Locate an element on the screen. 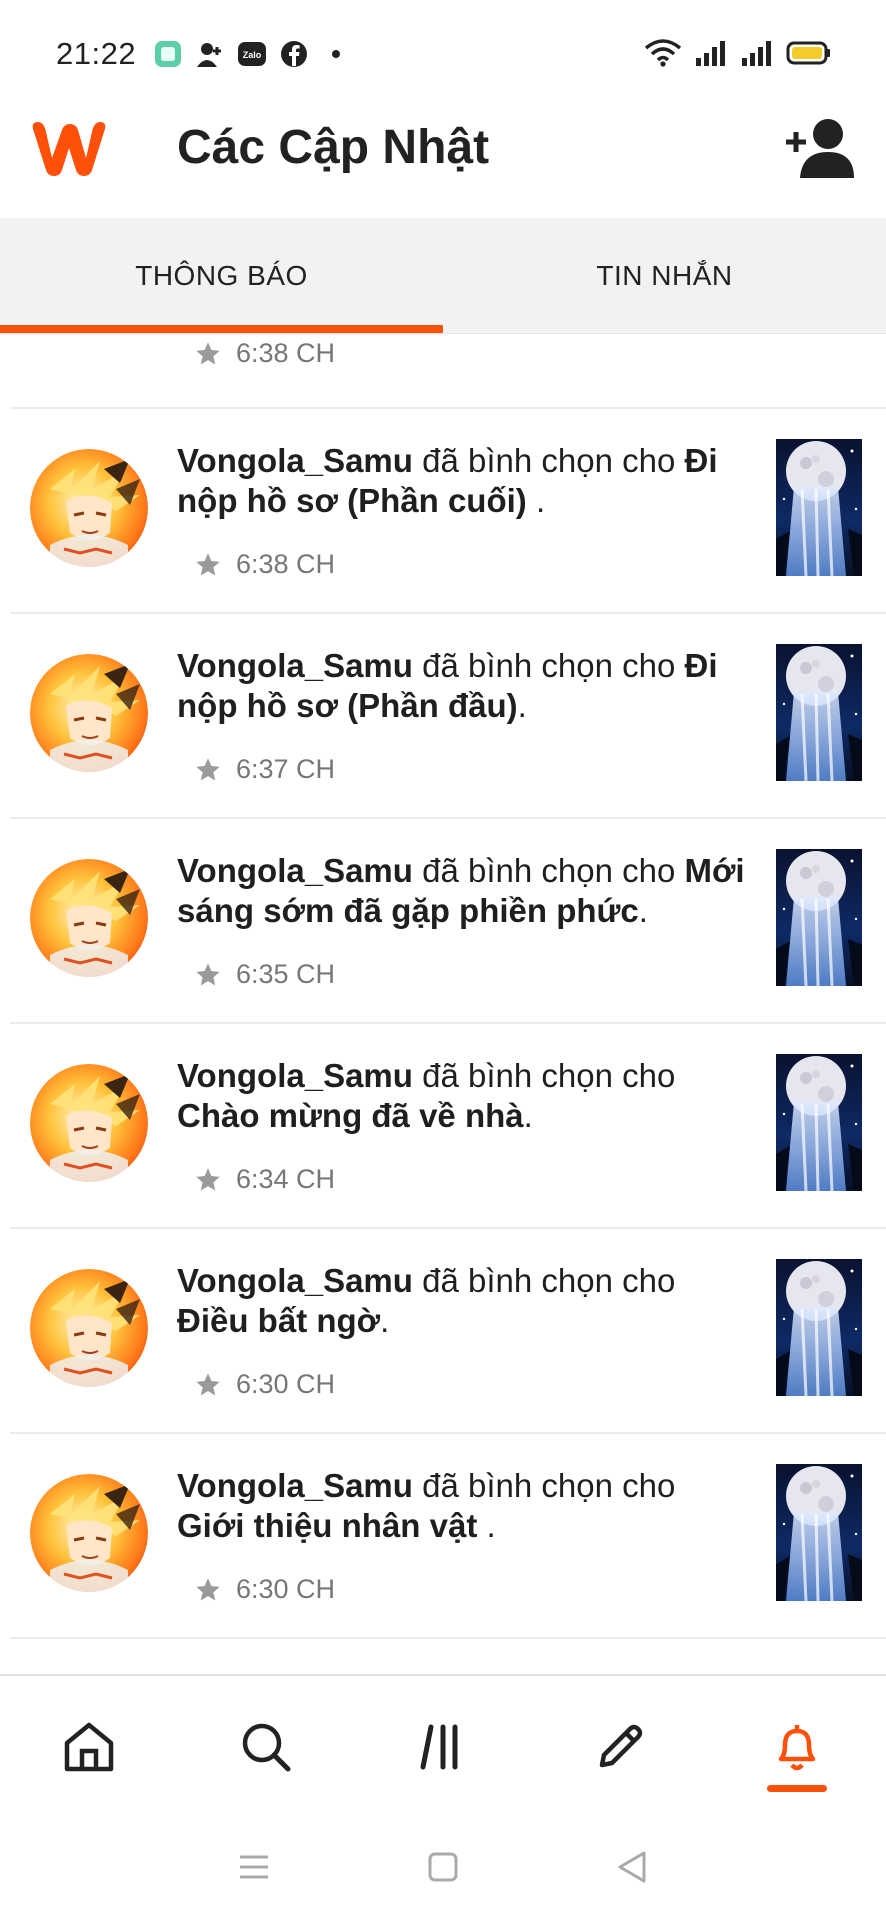 This screenshot has height=1920, width=886. wifi-icon is located at coordinates (663, 55).